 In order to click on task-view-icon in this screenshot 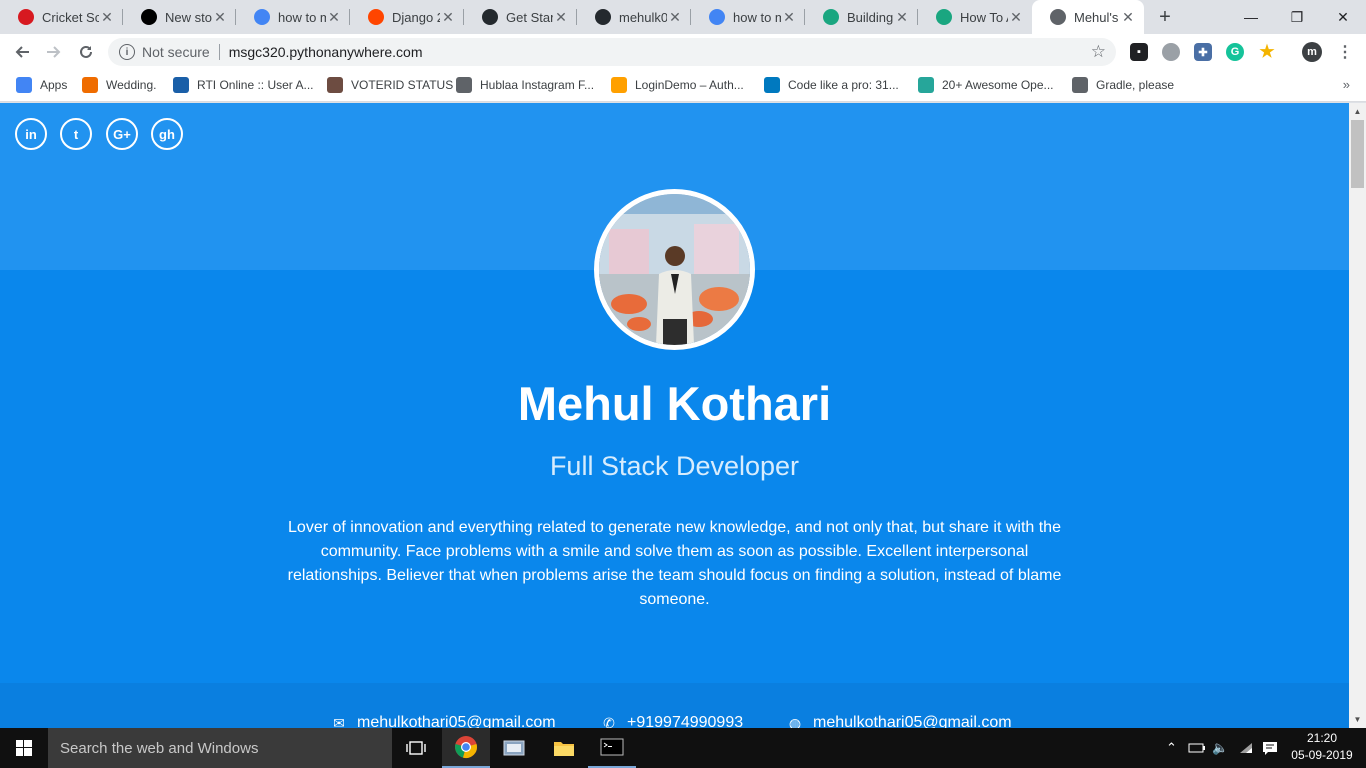, I will do `click(416, 748)`.